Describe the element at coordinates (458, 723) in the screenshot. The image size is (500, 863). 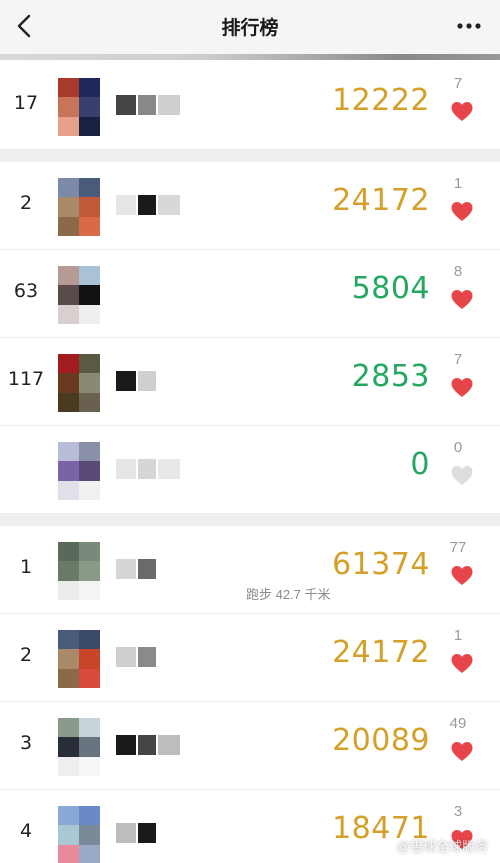
I see `like-count: 49` at that location.